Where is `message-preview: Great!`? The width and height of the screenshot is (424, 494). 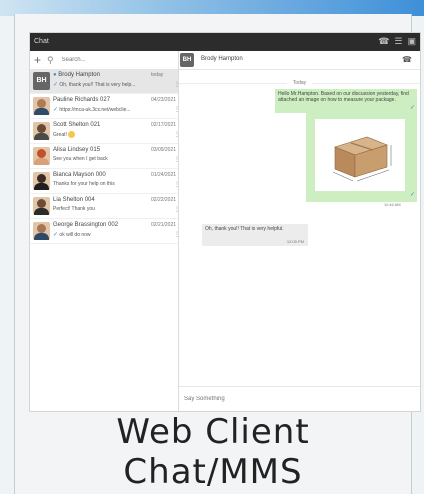
message-preview: Great! is located at coordinates (109, 134).